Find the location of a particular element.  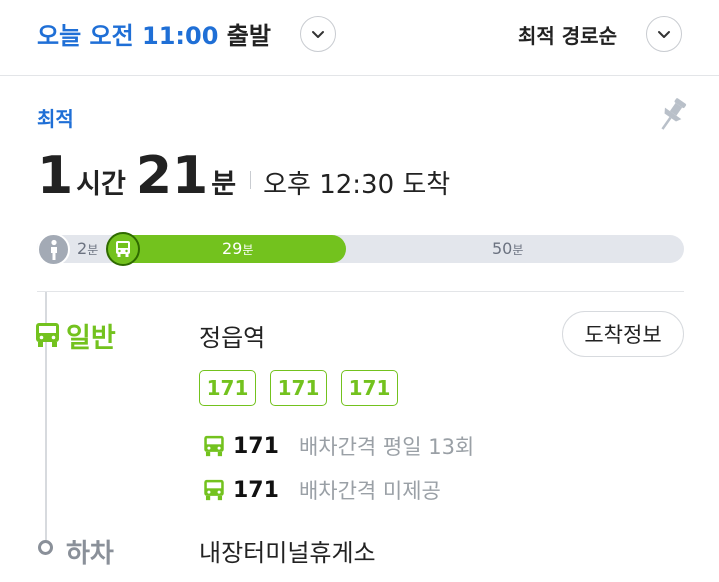

sort-label: 최적 경로순 is located at coordinates (567, 34).